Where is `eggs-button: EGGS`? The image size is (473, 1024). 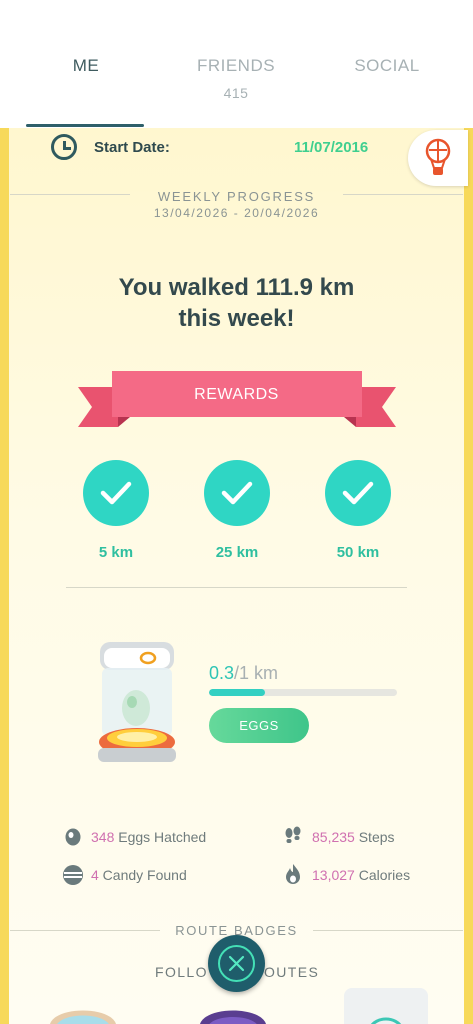 eggs-button: EGGS is located at coordinates (259, 725).